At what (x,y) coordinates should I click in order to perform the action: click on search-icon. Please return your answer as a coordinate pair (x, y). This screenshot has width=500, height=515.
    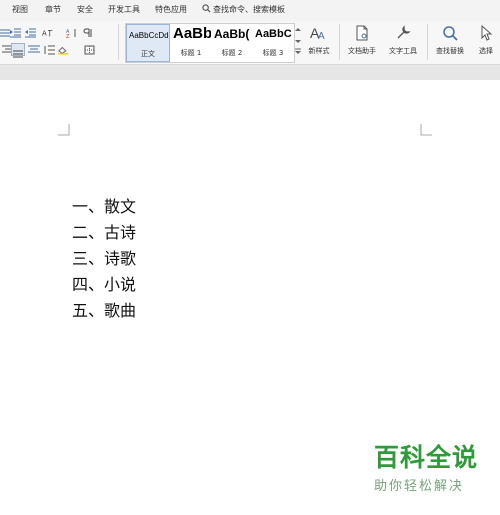
    Looking at the image, I should click on (206, 8).